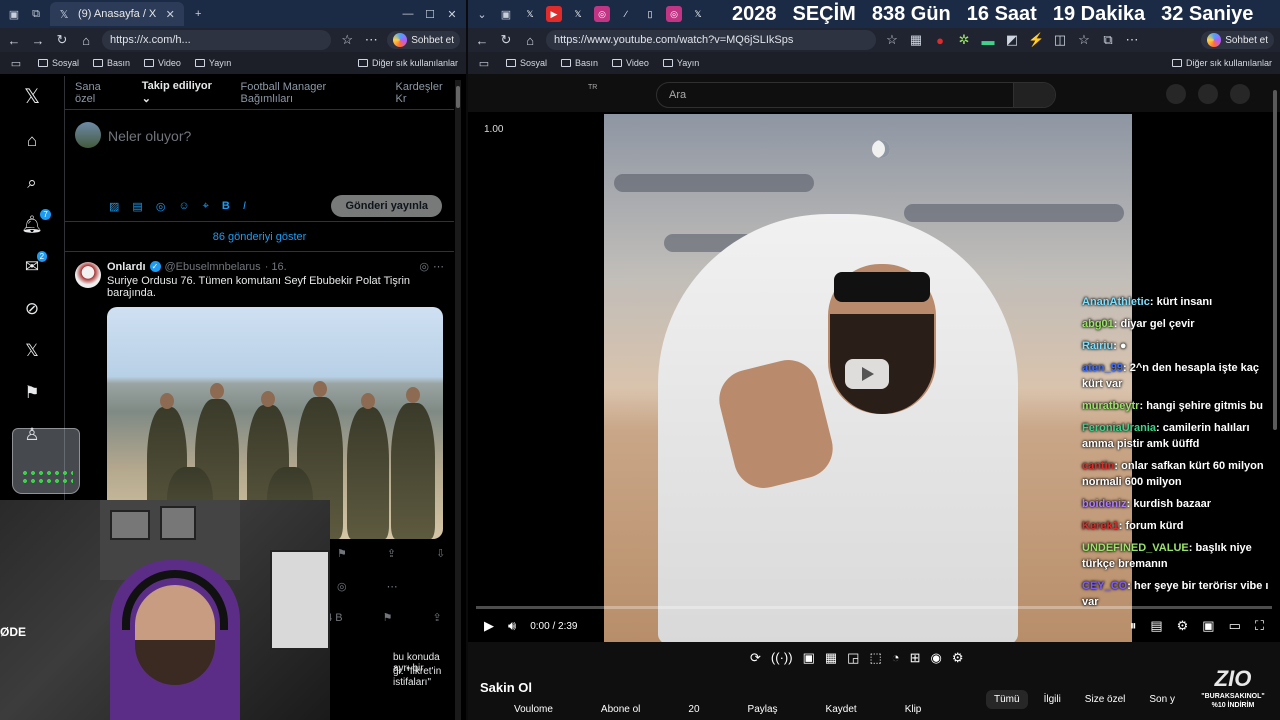 This screenshot has height=720, width=1280. What do you see at coordinates (408, 14) in the screenshot?
I see `minimize-icon: —` at bounding box center [408, 14].